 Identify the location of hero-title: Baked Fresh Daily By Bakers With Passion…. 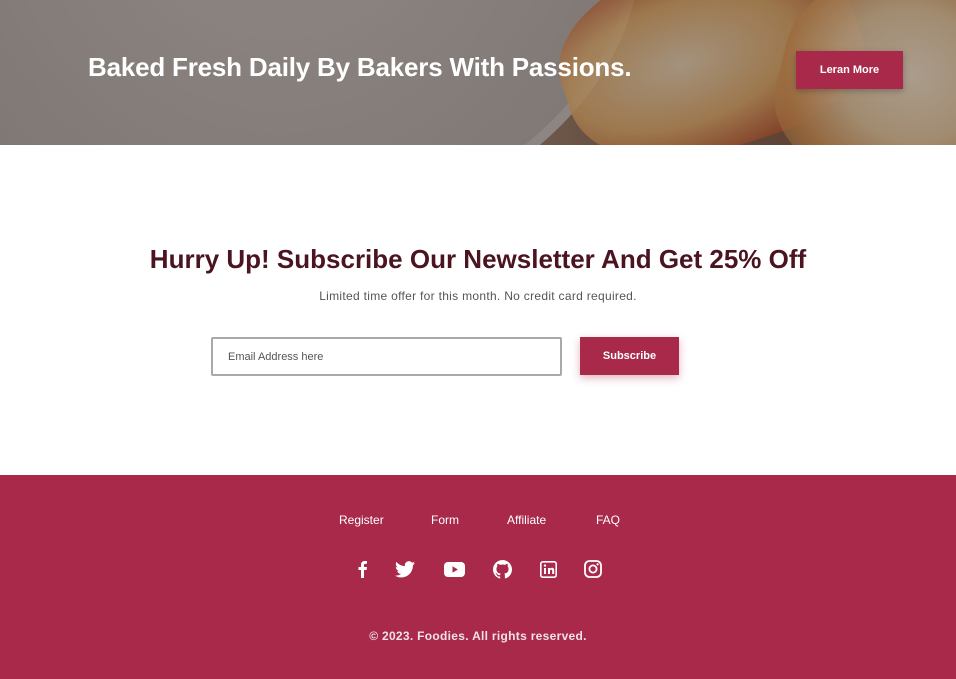
(360, 67).